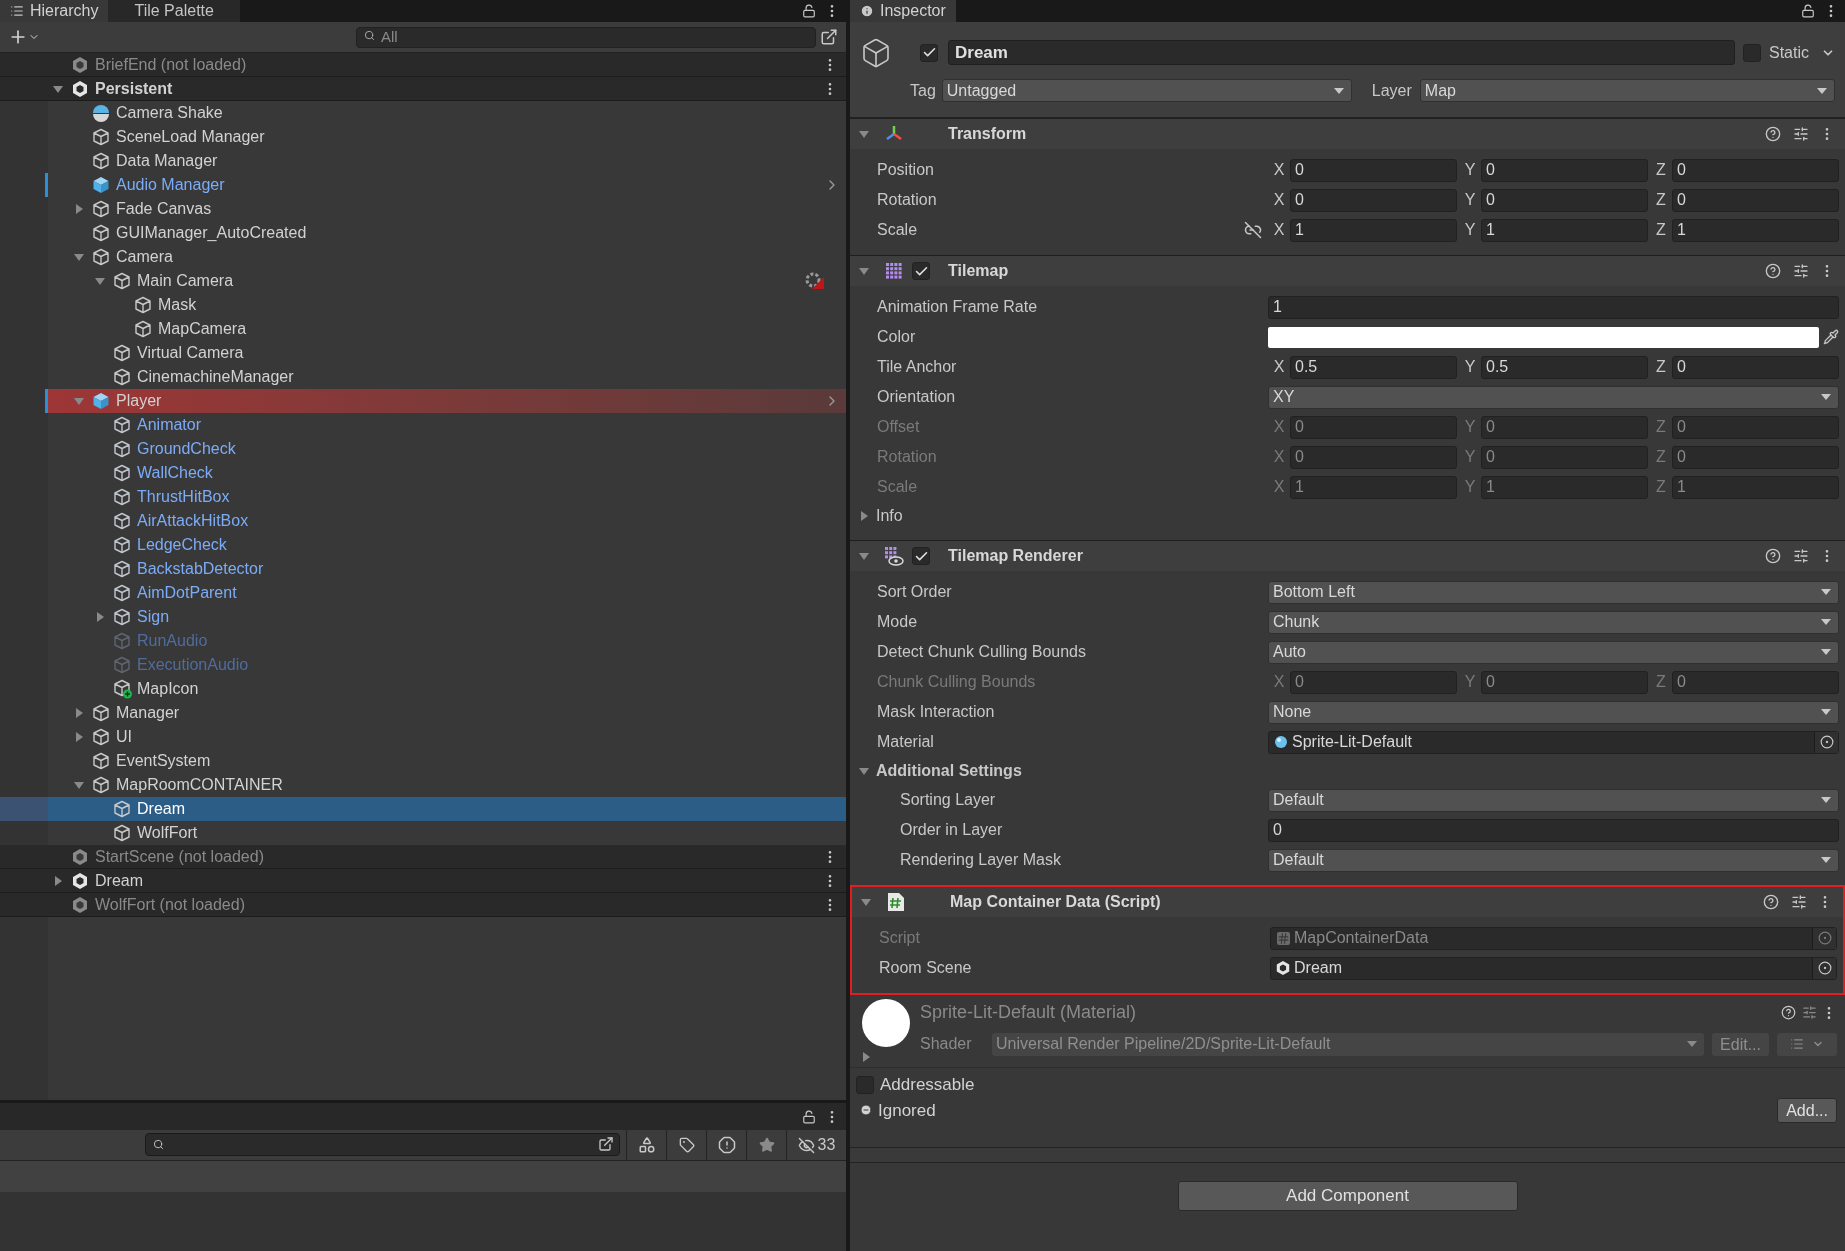  I want to click on color-swatch, so click(1543, 337).